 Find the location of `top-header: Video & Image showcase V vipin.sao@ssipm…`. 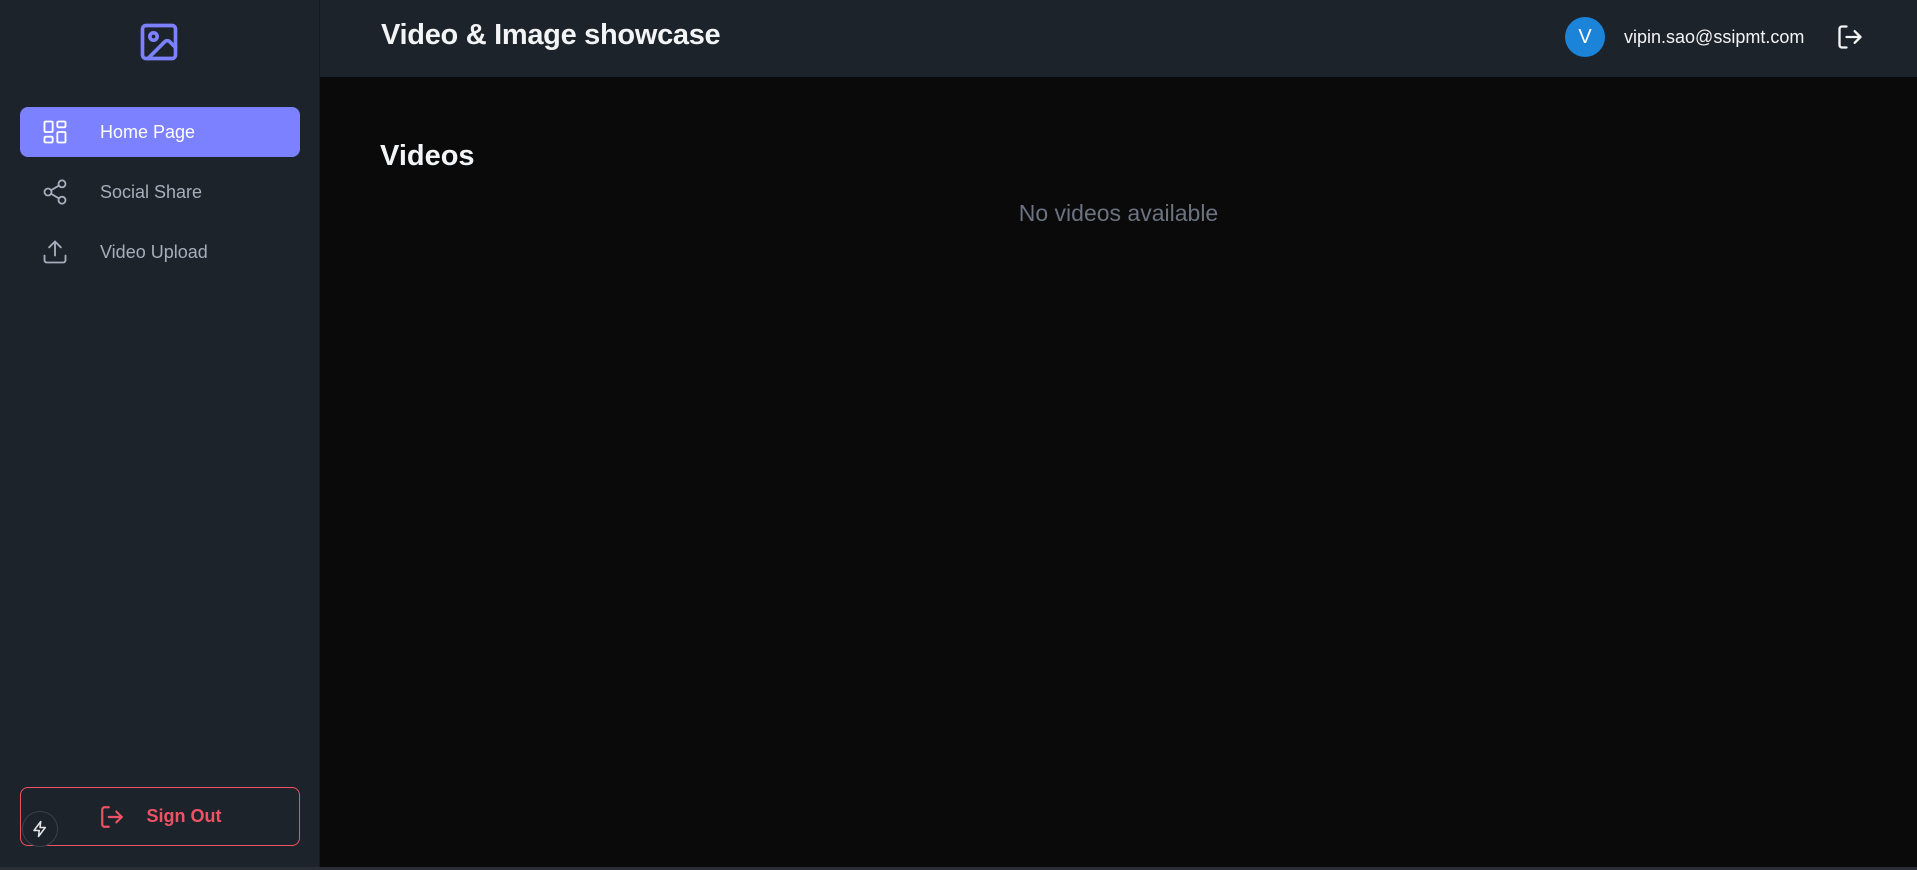

top-header: Video & Image showcase V vipin.sao@ssipm… is located at coordinates (1118, 38).